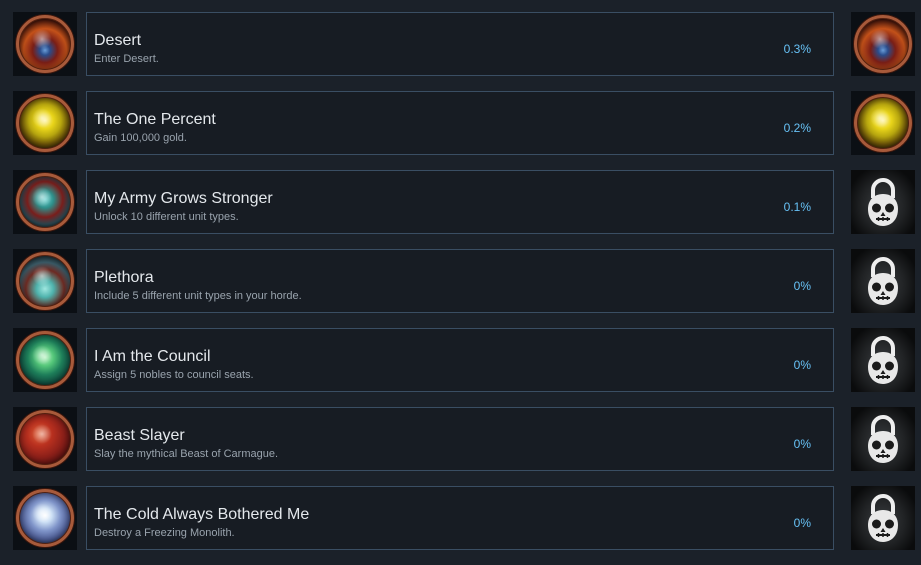  What do you see at coordinates (460, 123) in the screenshot?
I see `achievement-info: The One Percent Gain 100,000 gold. 0.2%` at bounding box center [460, 123].